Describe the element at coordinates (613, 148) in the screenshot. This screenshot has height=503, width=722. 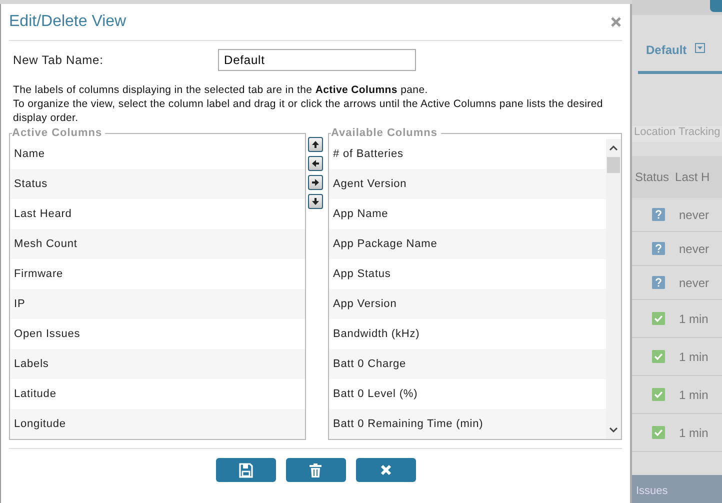
I see `chevron-up-icon` at that location.